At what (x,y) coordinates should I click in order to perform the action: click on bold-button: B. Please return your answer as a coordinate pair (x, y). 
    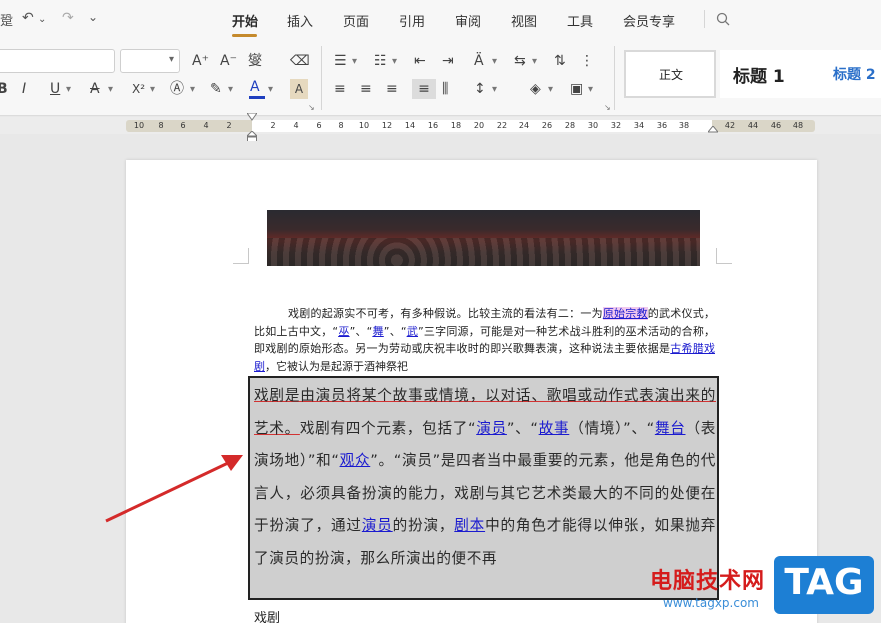
    Looking at the image, I should click on (4, 89).